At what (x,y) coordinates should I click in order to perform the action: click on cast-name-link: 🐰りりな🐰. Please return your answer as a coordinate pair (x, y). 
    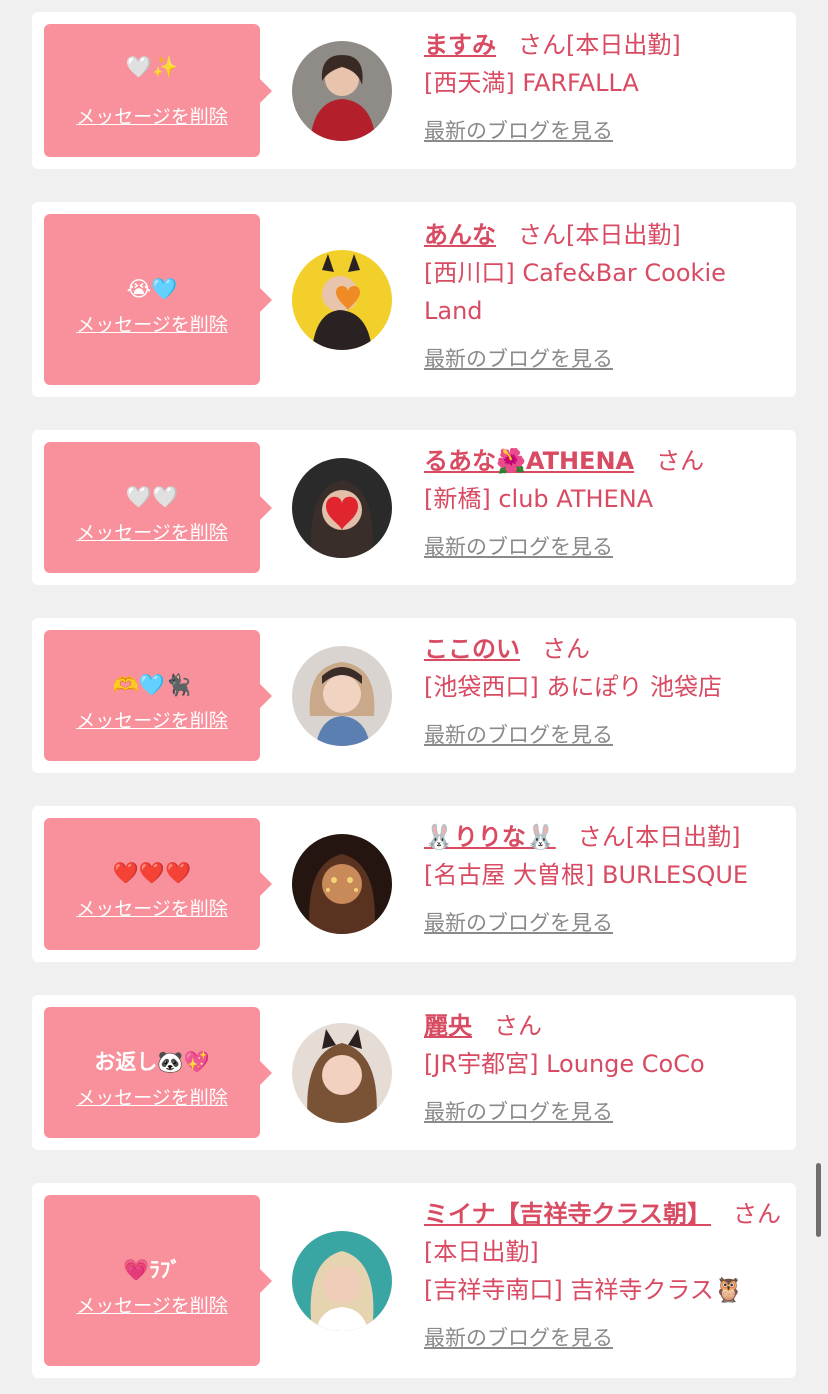
    Looking at the image, I should click on (490, 837).